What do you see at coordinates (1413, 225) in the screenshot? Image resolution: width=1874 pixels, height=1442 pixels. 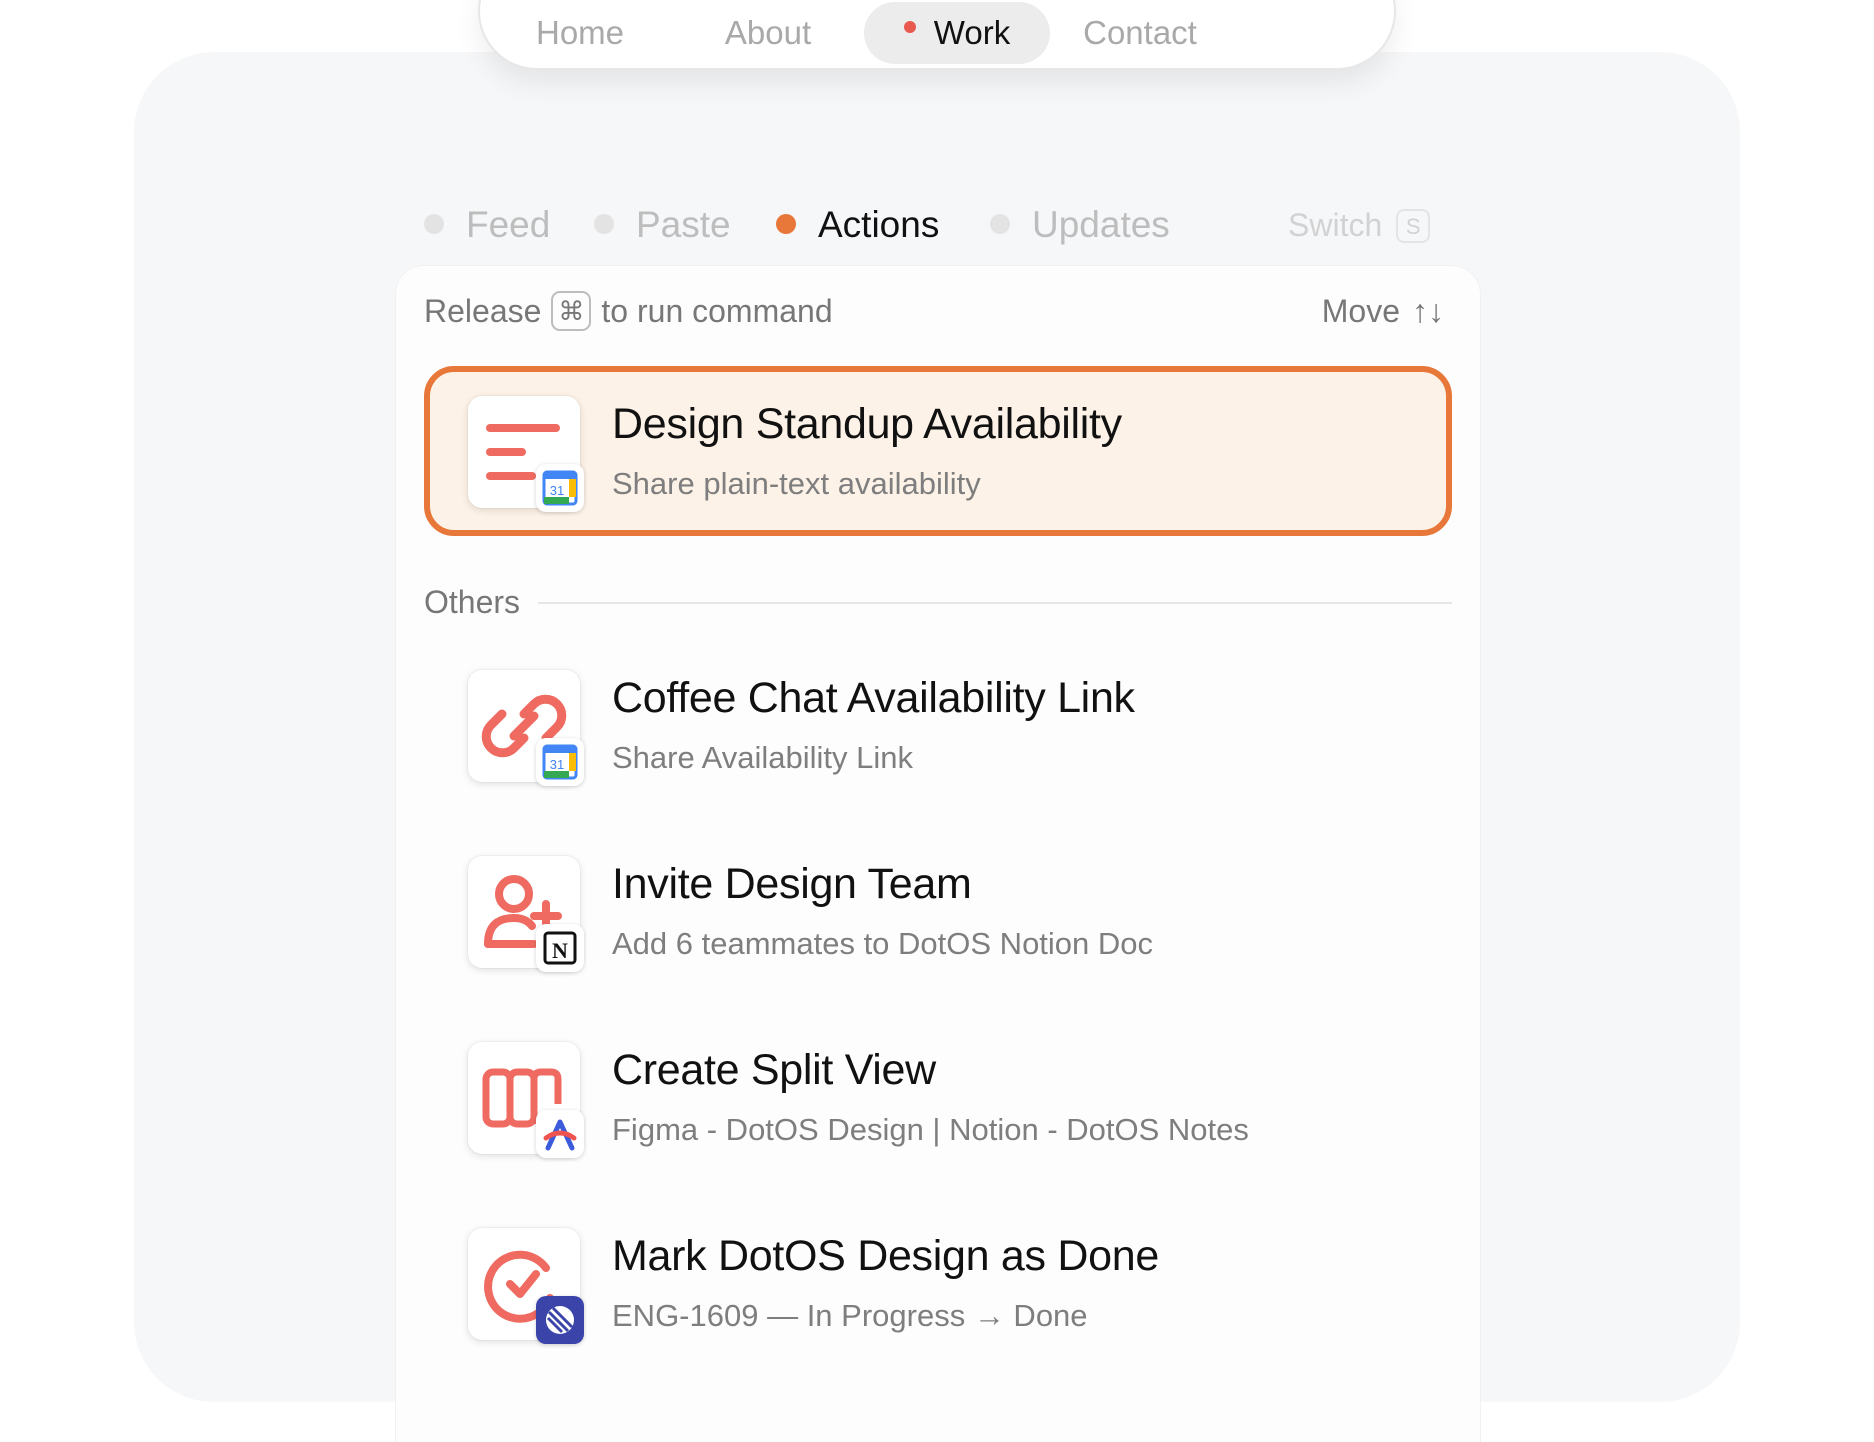 I see `switch-key: S` at bounding box center [1413, 225].